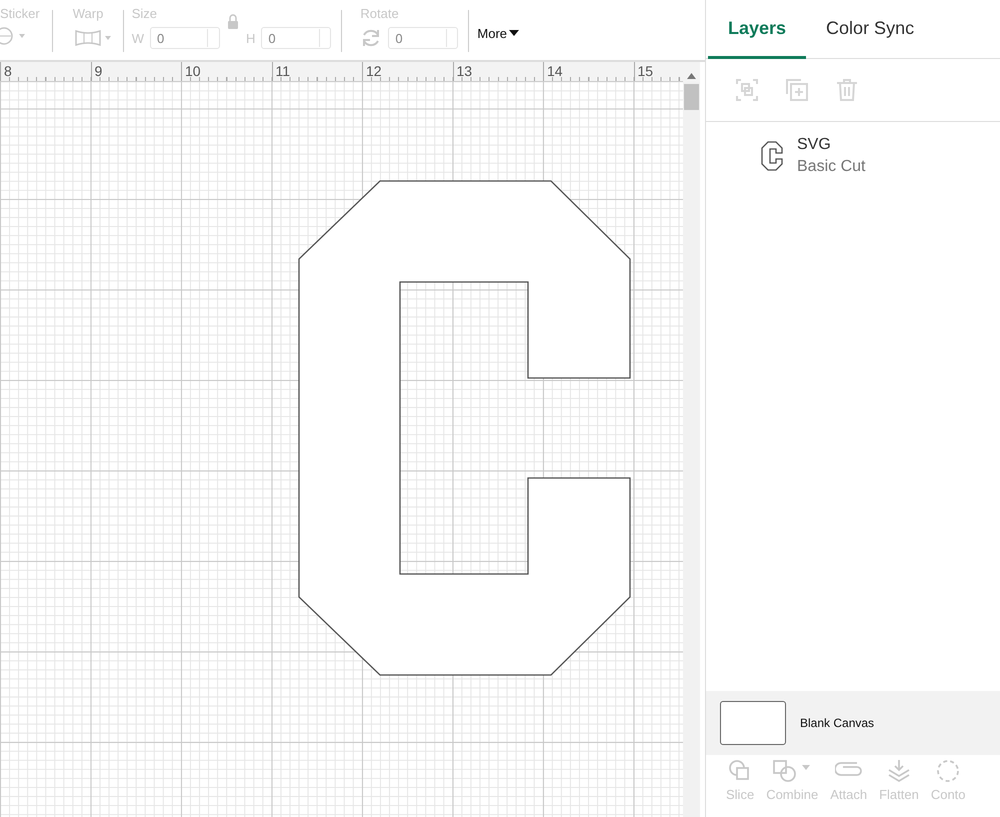 This screenshot has width=1000, height=817. I want to click on layer-operation: Basic Cut, so click(831, 167).